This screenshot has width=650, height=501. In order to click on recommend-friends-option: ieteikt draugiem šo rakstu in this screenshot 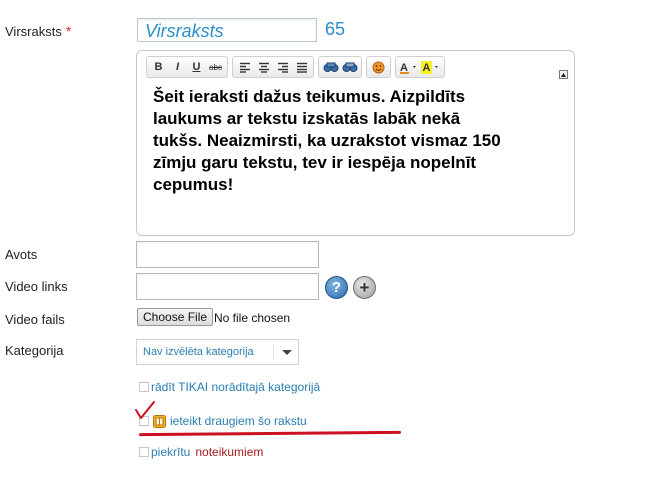, I will do `click(223, 421)`.